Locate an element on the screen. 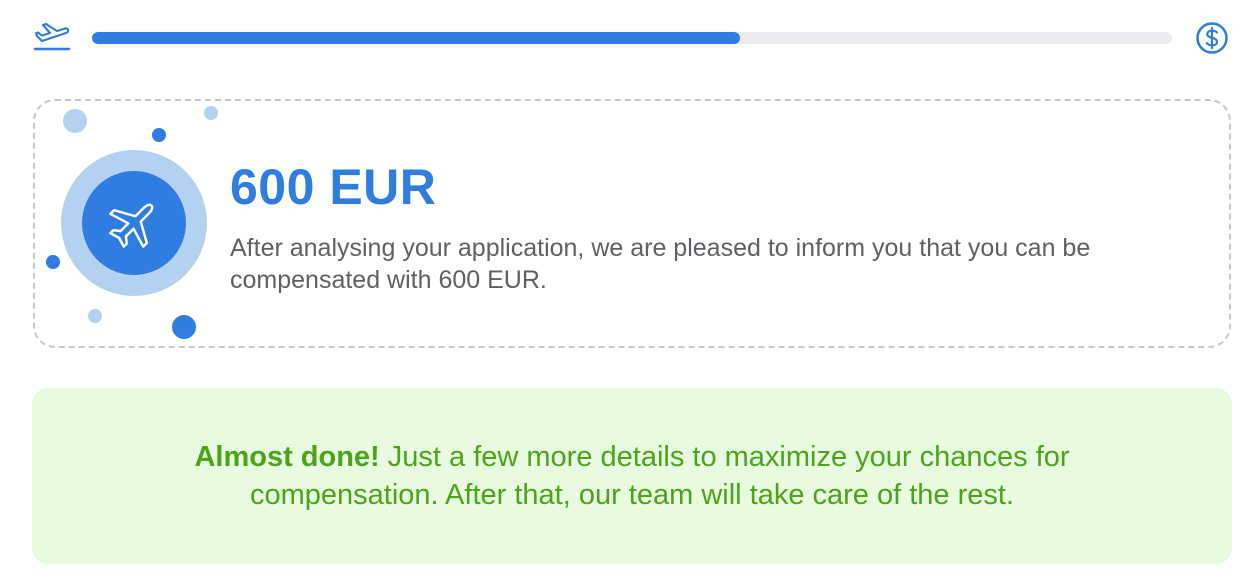 This screenshot has width=1254, height=588. takeoff-icon is located at coordinates (52, 36).